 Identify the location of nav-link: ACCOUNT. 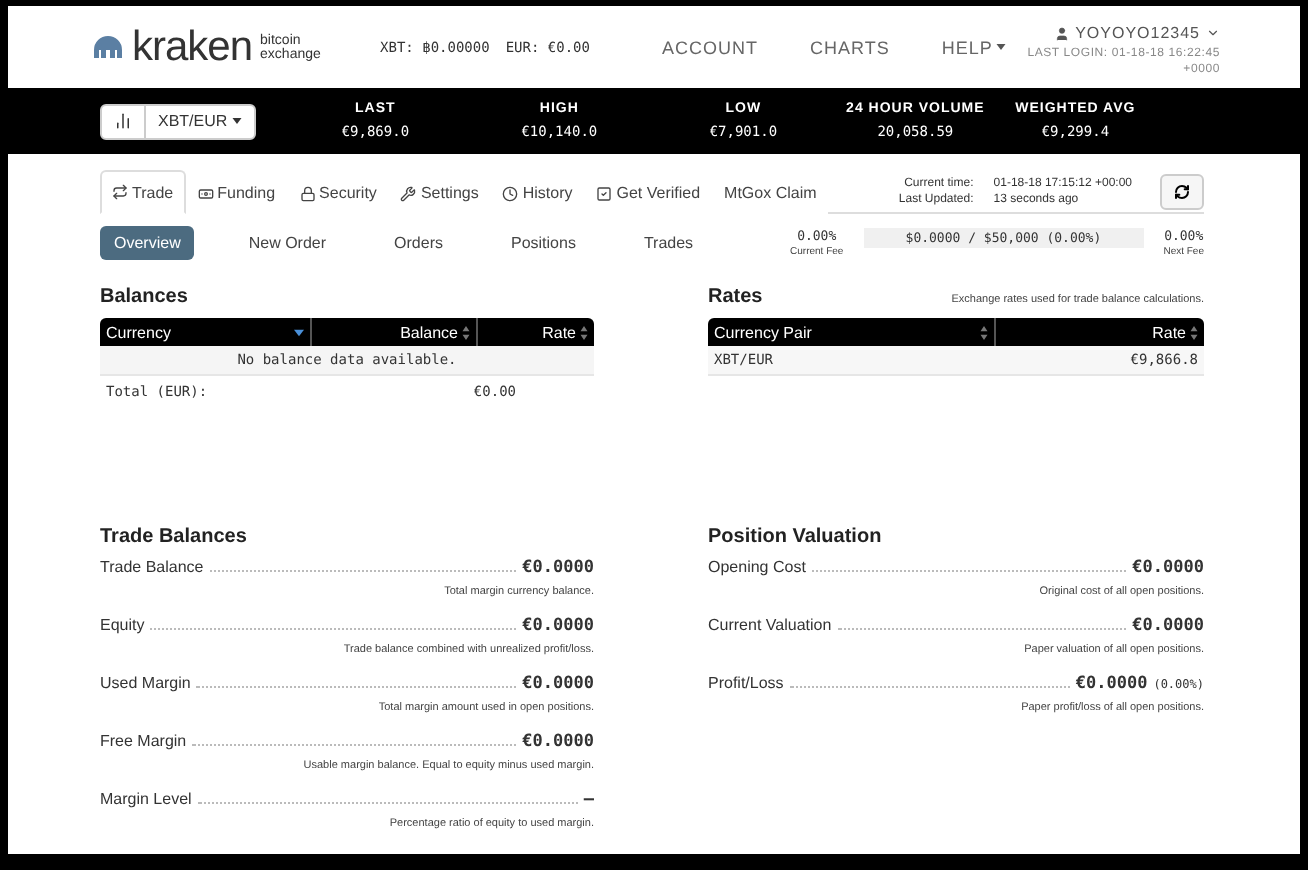
(709, 47).